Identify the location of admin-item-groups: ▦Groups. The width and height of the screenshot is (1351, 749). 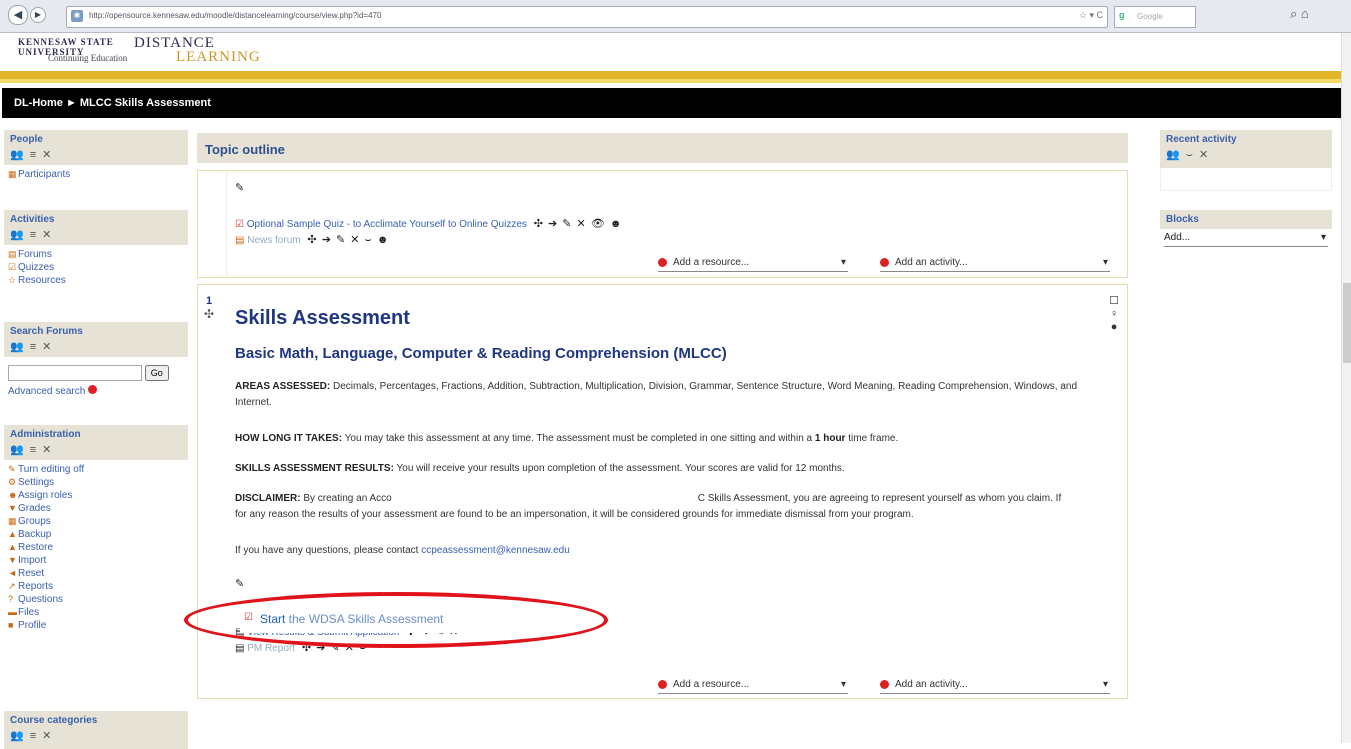
(96, 521).